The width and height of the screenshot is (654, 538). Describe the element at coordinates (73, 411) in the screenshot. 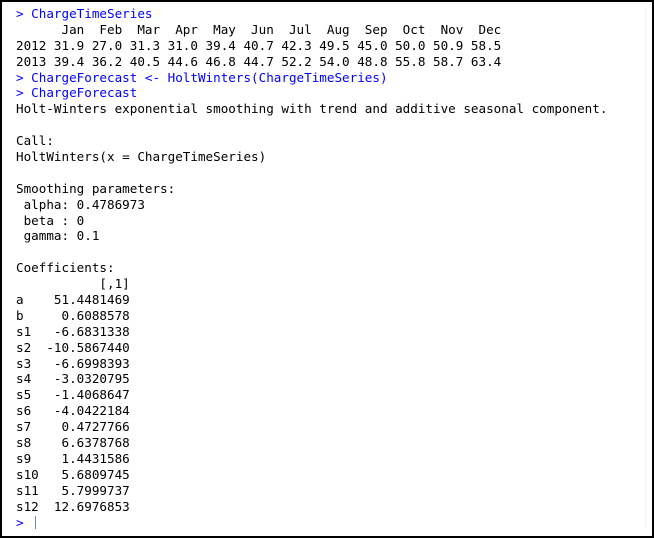

I see `console-output-line: s6 -4.0422184` at that location.